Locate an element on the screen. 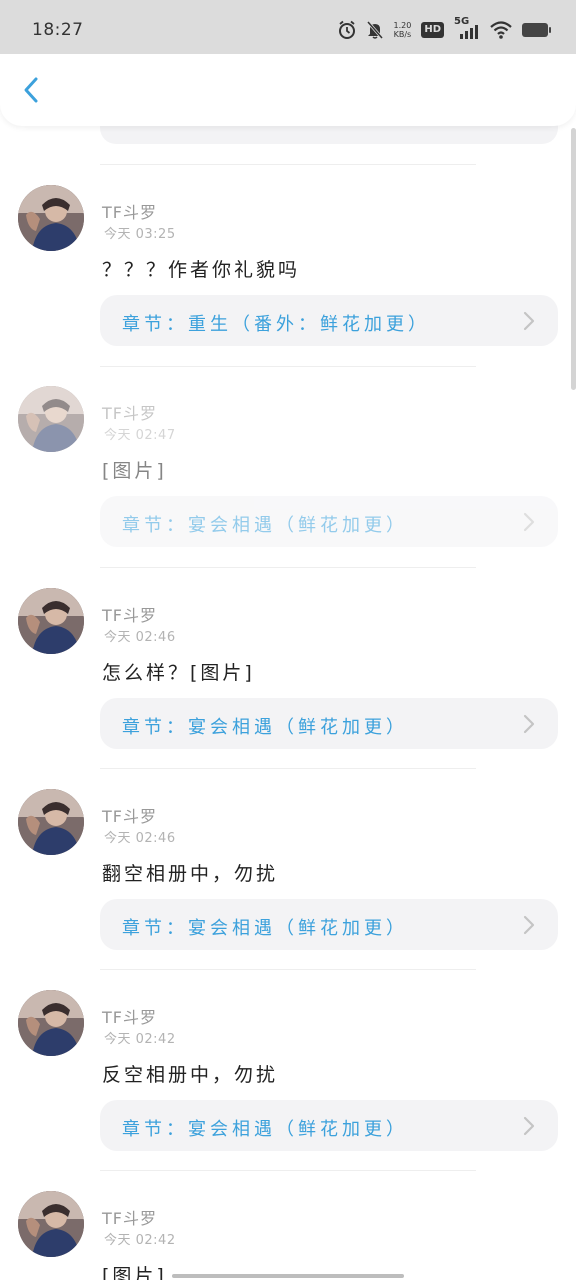  net-rate-unit: KB/s is located at coordinates (402, 34).